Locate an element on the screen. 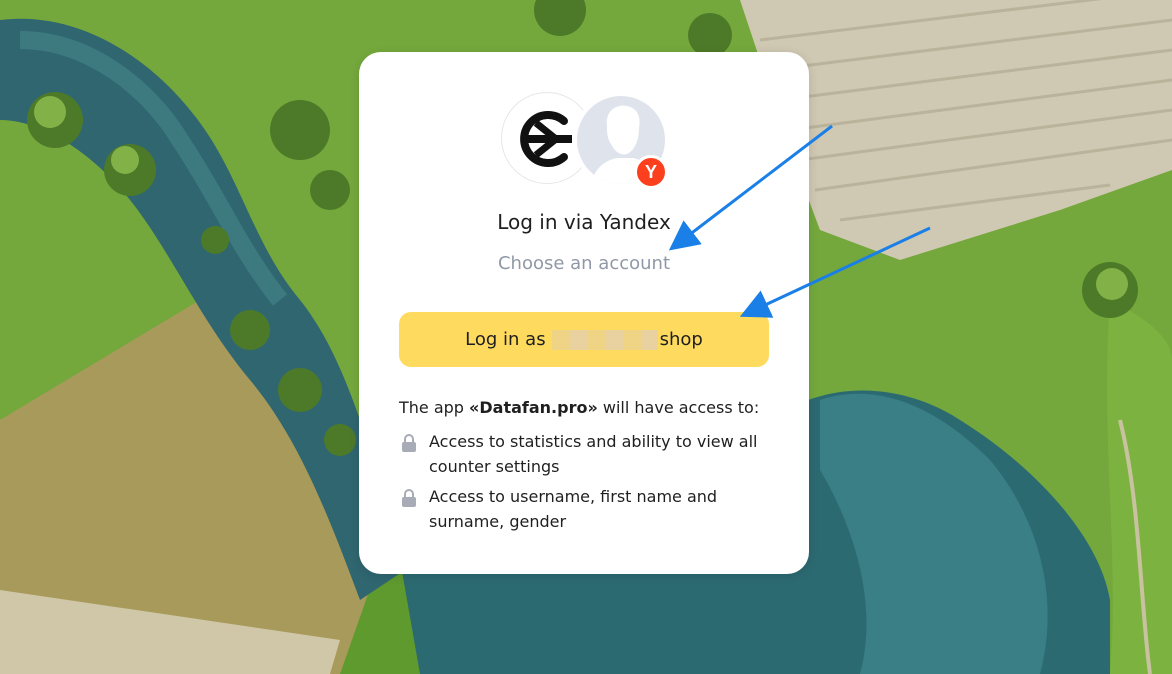 The width and height of the screenshot is (1172, 674). login-button-prefix: Log in as is located at coordinates (505, 339).